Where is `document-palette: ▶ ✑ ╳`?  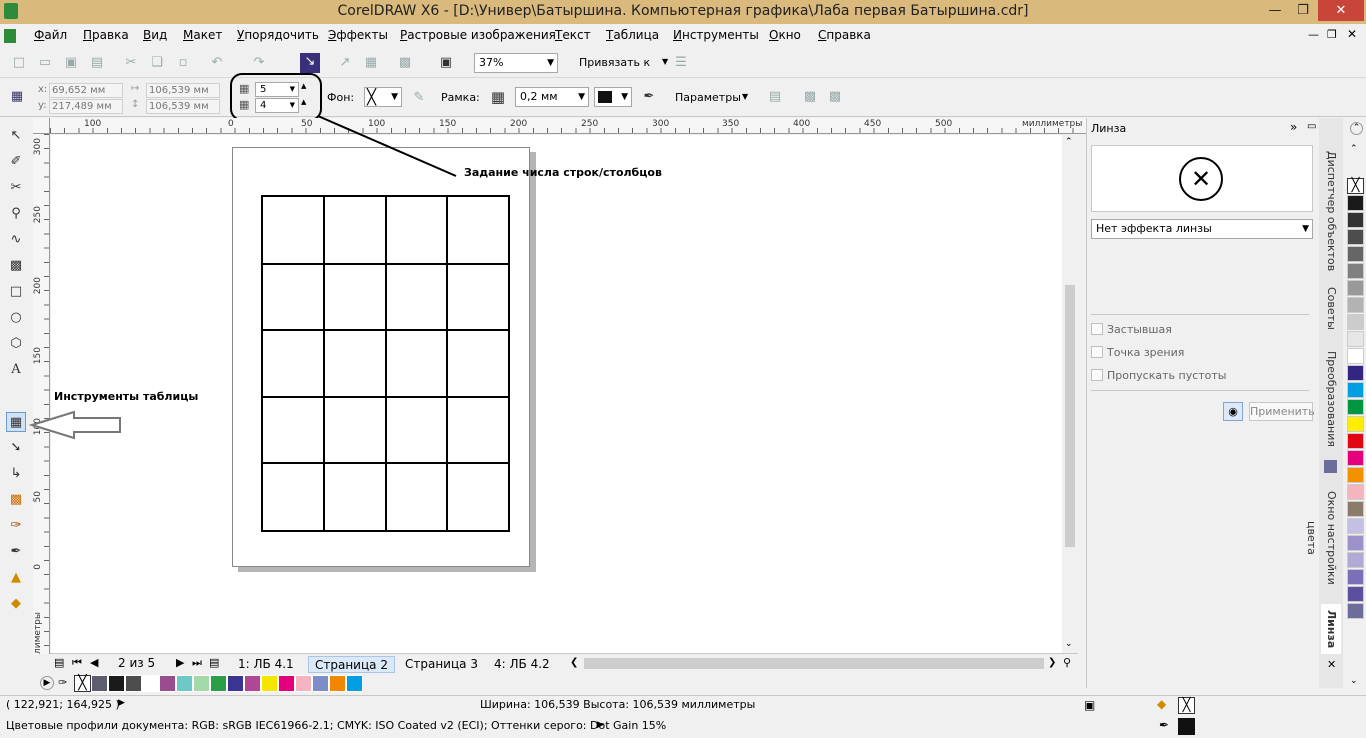
document-palette: ▶ ✑ ╳ is located at coordinates (555, 684).